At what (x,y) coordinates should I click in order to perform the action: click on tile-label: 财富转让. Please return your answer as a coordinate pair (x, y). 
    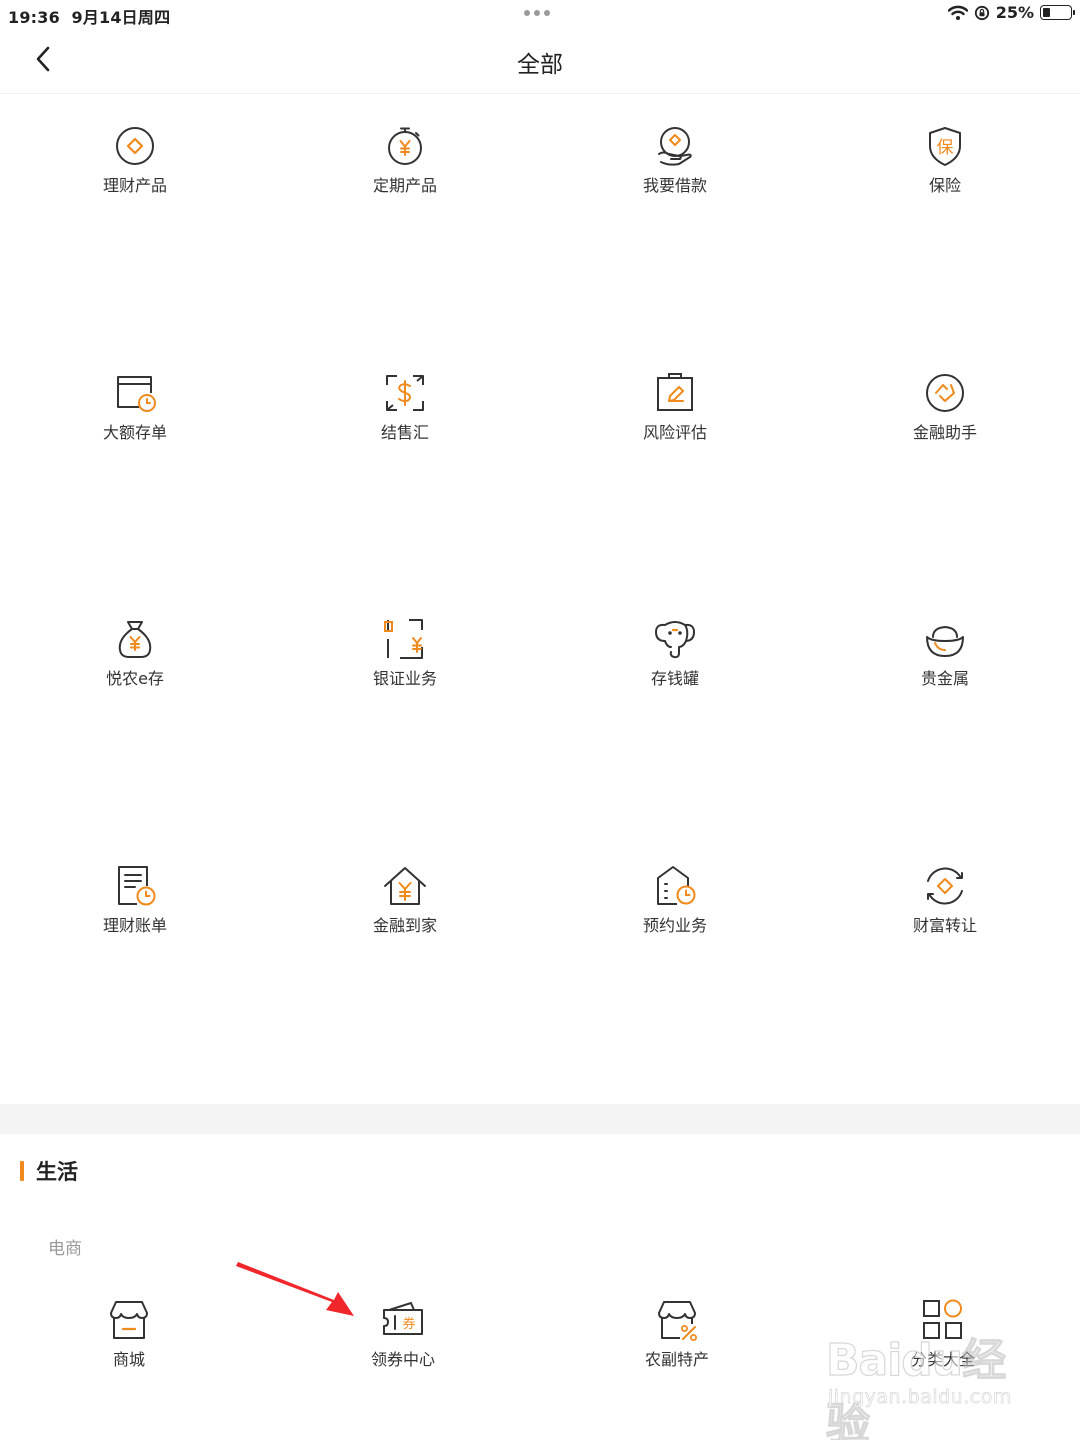
    Looking at the image, I should click on (944, 925).